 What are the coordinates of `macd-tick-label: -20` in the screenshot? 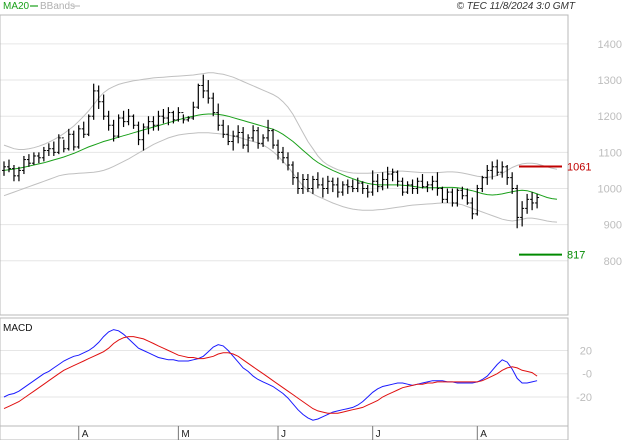 It's located at (584, 398).